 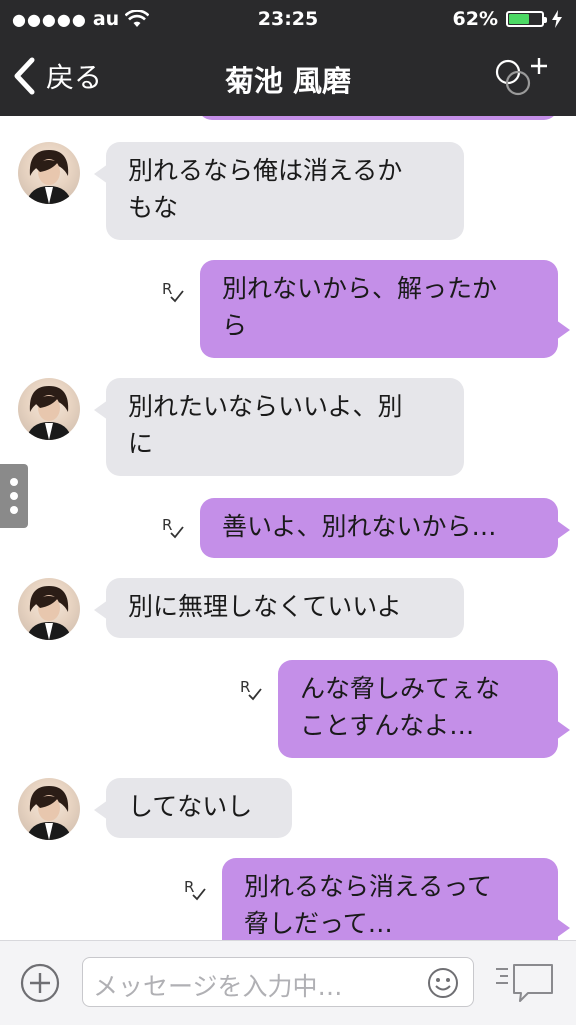 I want to click on send-icon, so click(x=525, y=983).